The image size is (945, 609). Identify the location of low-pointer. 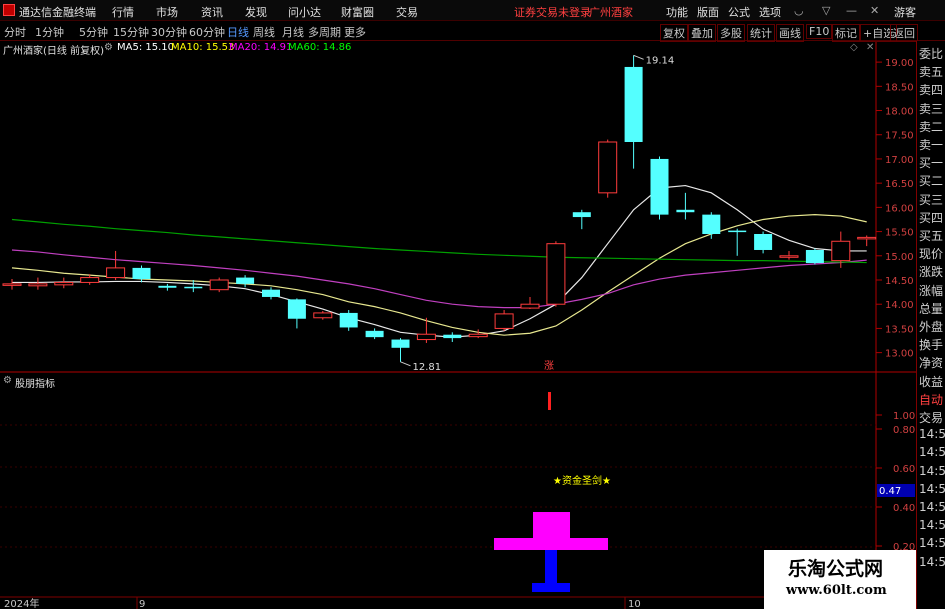
(405, 364).